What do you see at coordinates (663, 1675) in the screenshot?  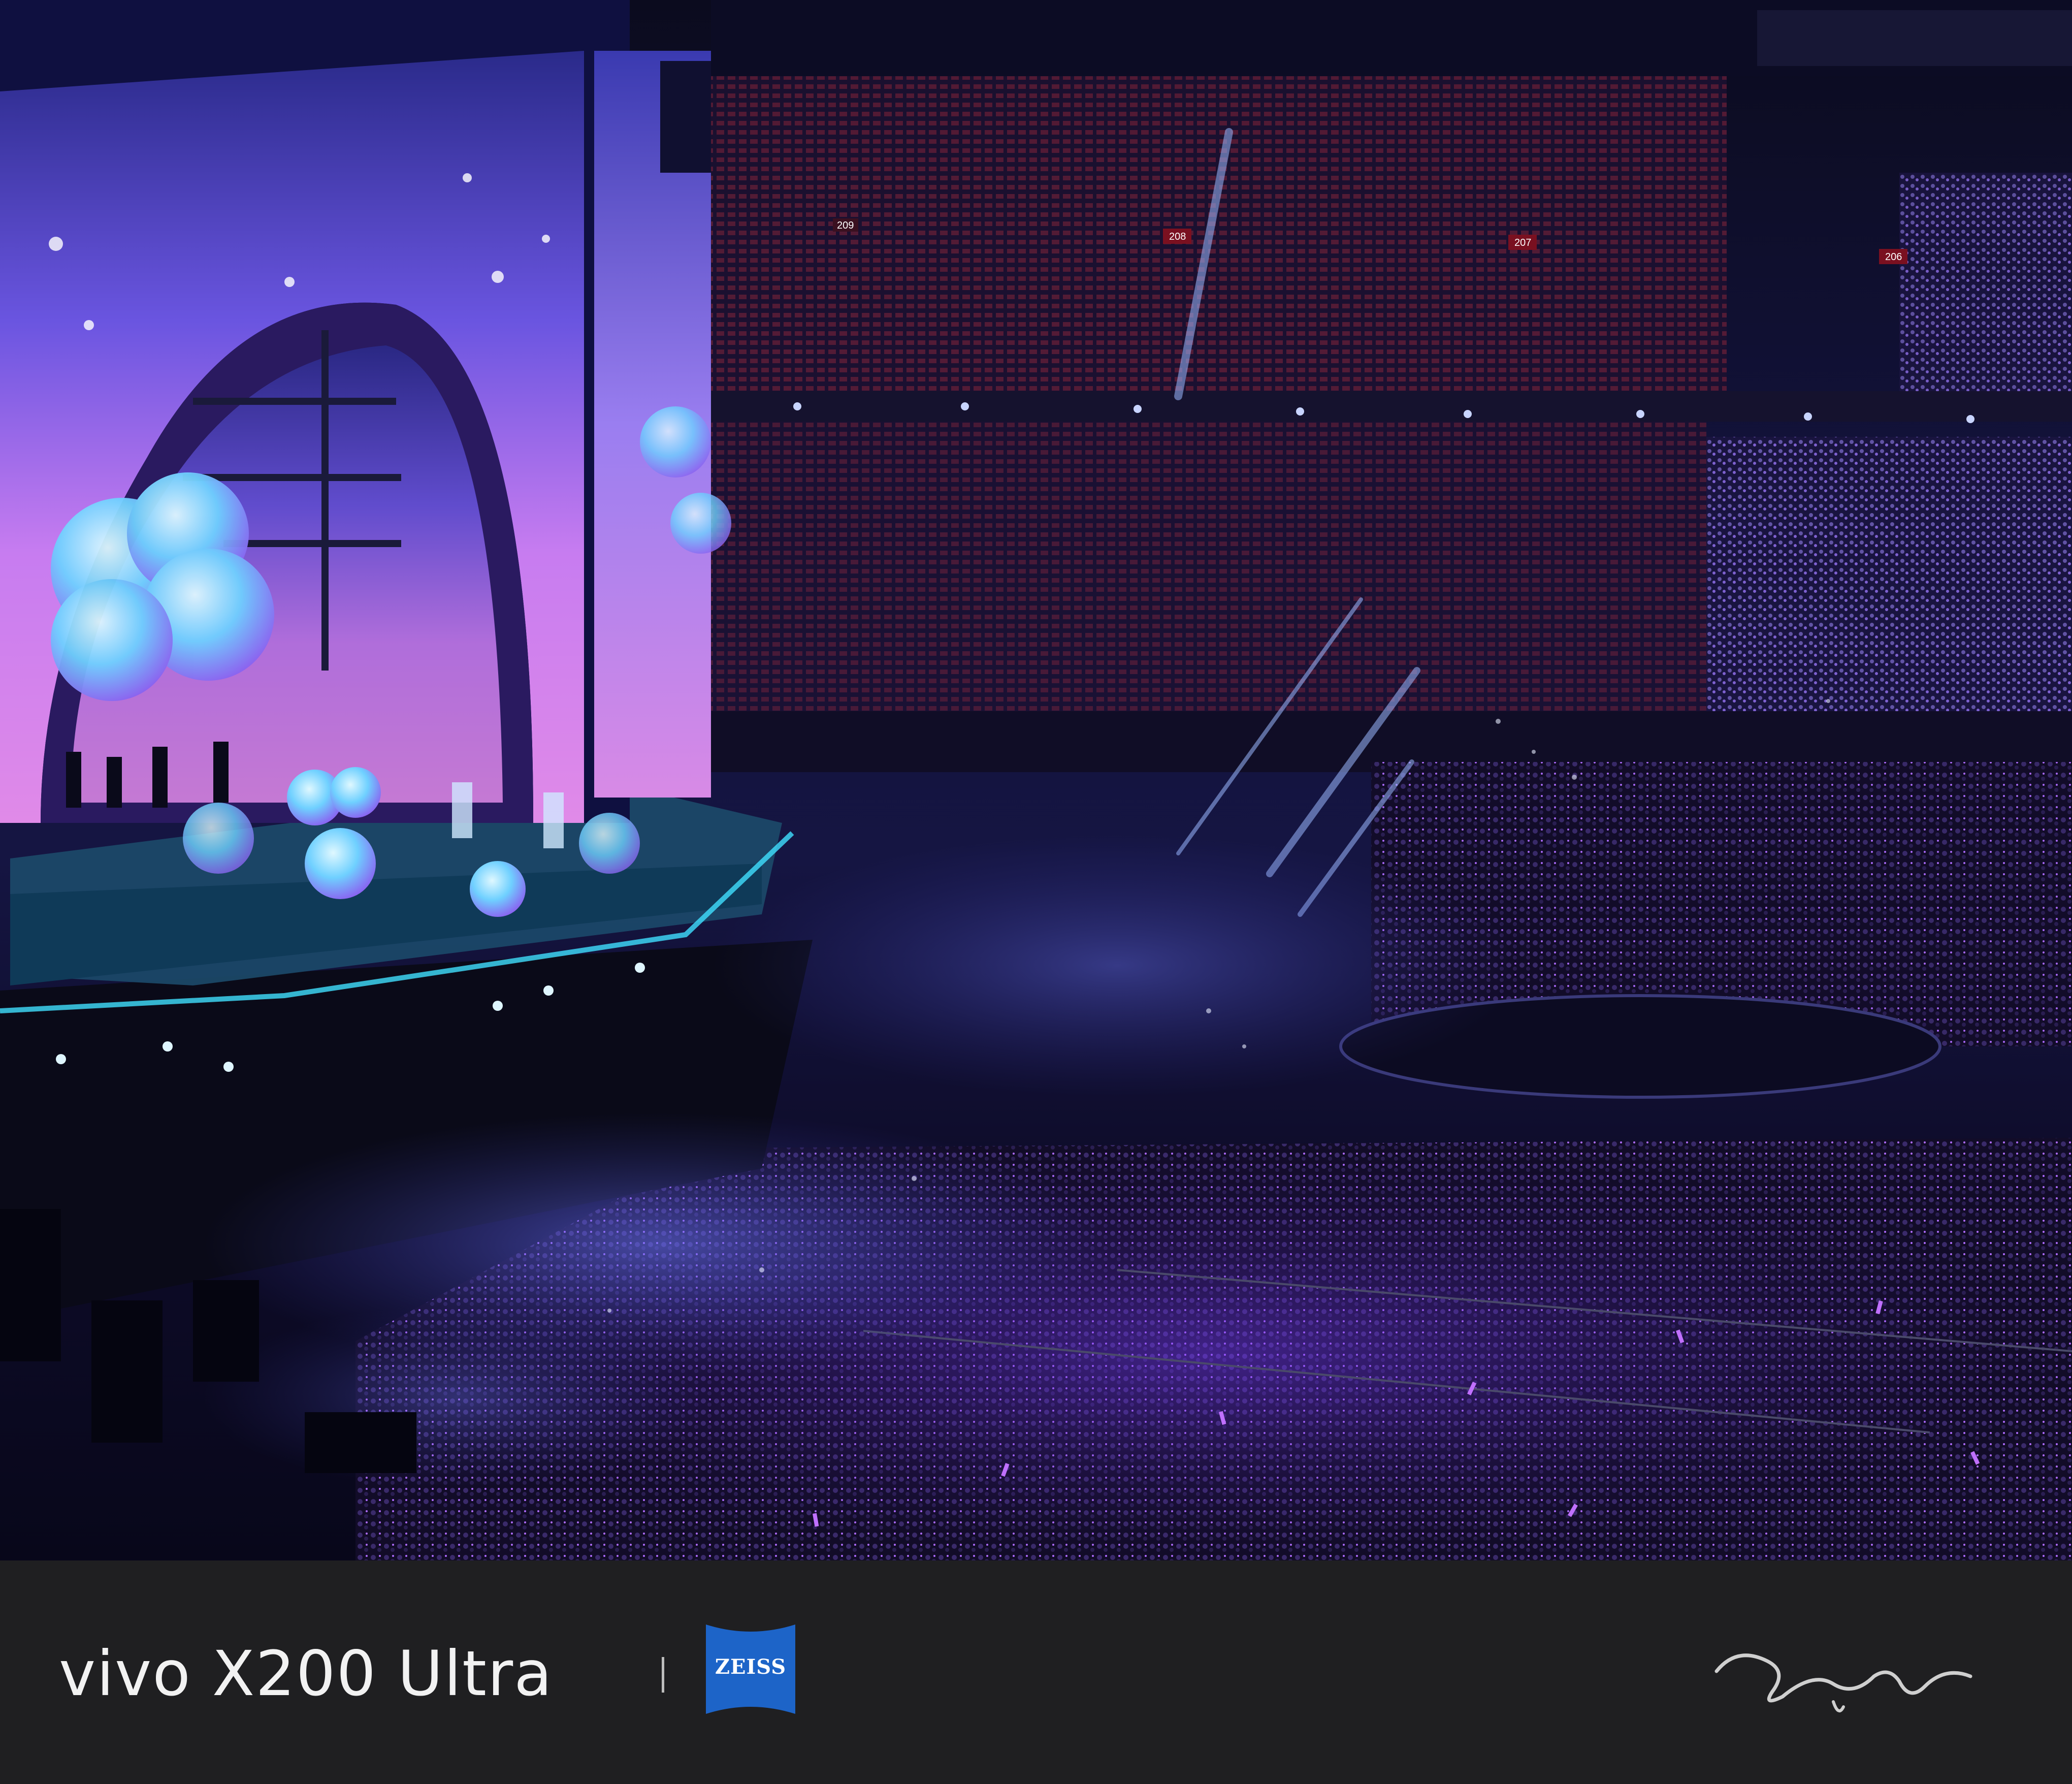 I see `brand-divider` at bounding box center [663, 1675].